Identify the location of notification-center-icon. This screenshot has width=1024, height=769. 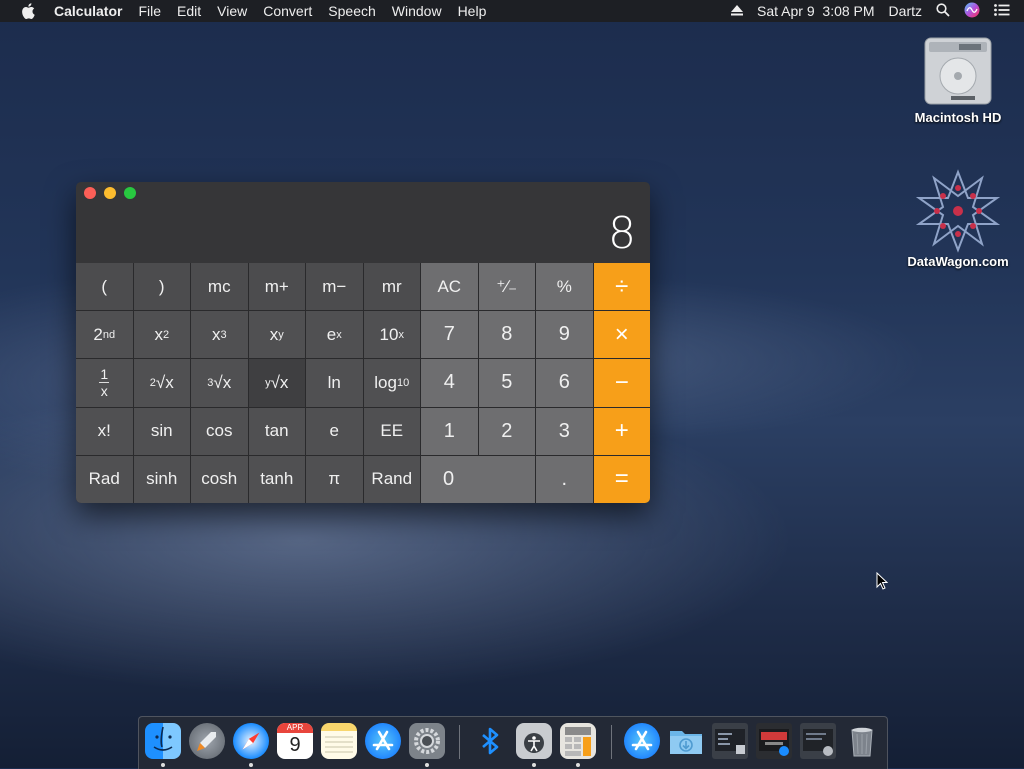
(1002, 11).